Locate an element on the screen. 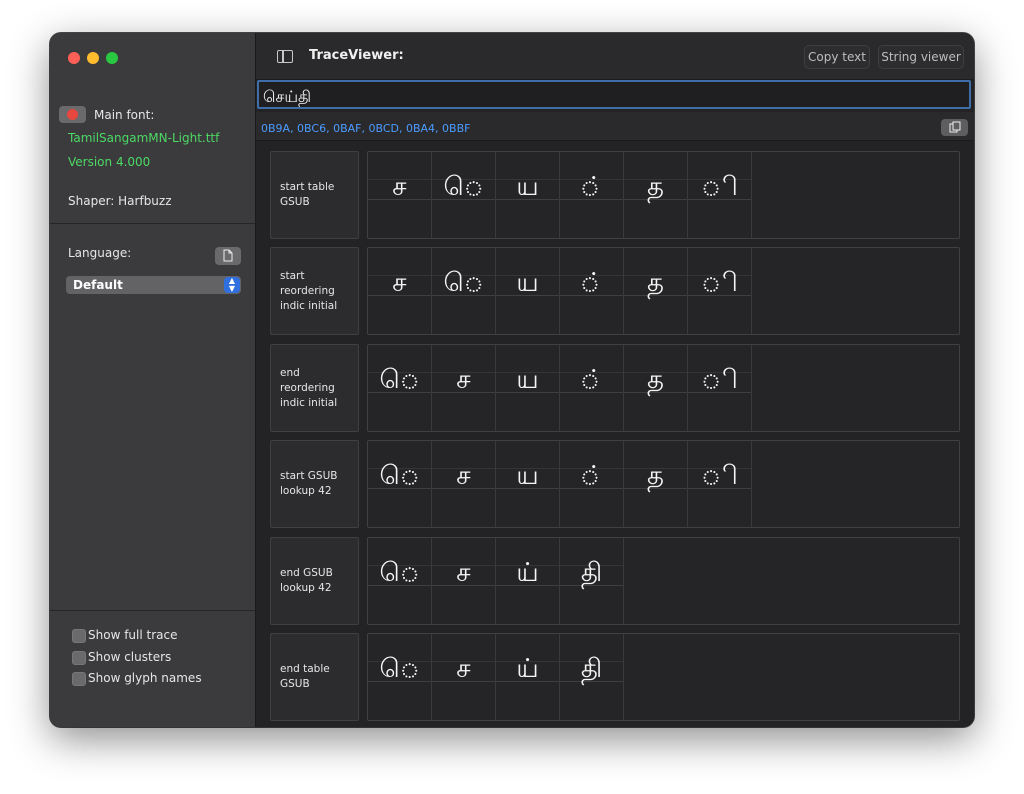 The height and width of the screenshot is (794, 1024). document-icon is located at coordinates (228, 255).